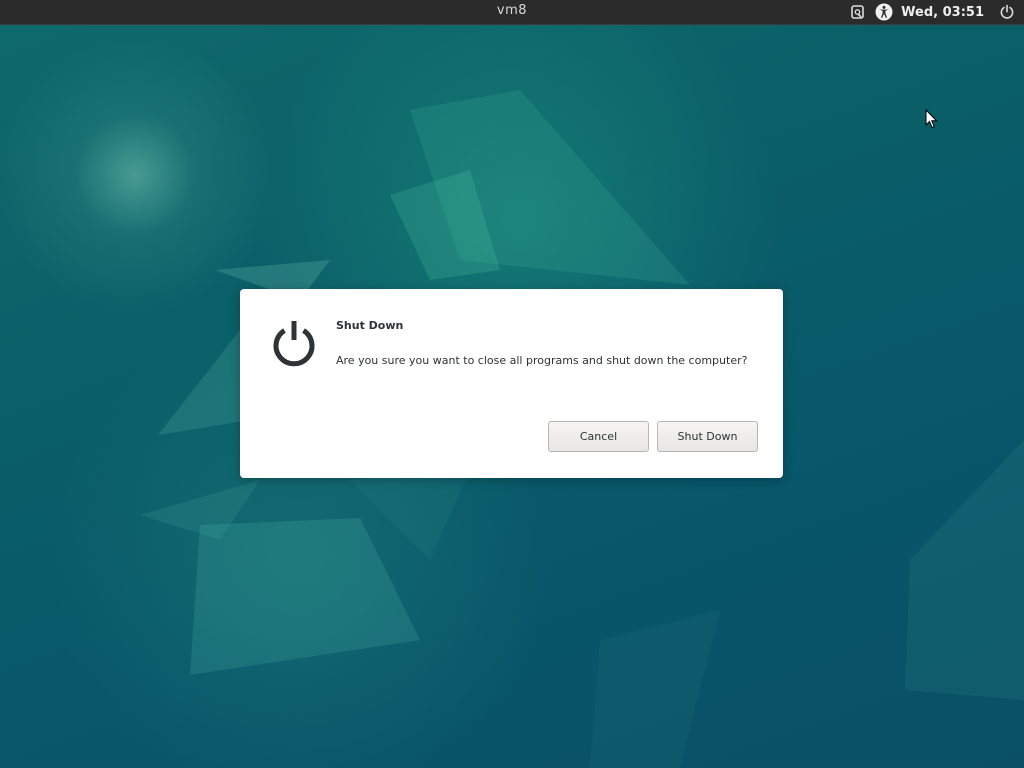  I want to click on clock: Wed, 03:51, so click(942, 12).